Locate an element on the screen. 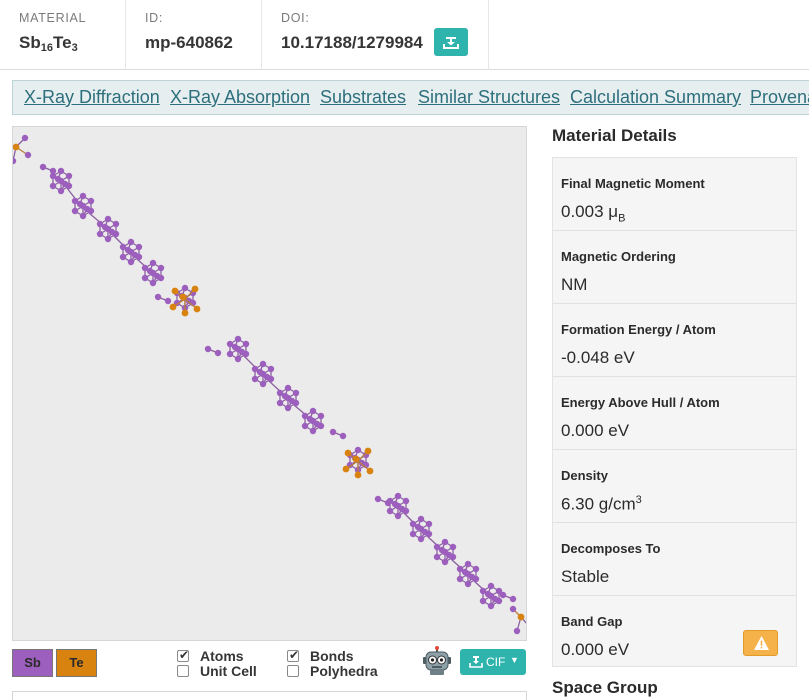 The image size is (809, 700). band-gap-warning-button is located at coordinates (760, 643).